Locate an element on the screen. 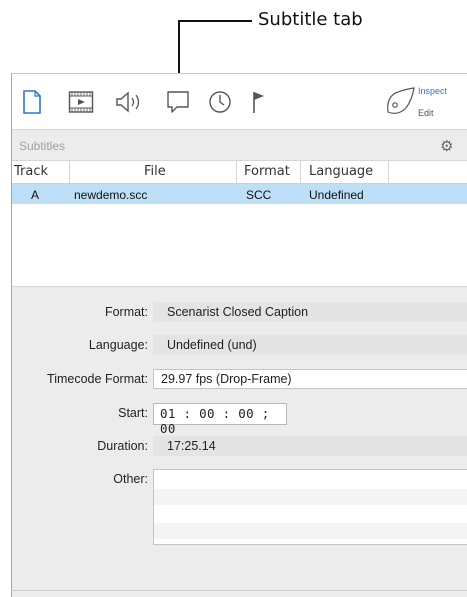  inspector-toolbar: Inspect Edit is located at coordinates (239, 102).